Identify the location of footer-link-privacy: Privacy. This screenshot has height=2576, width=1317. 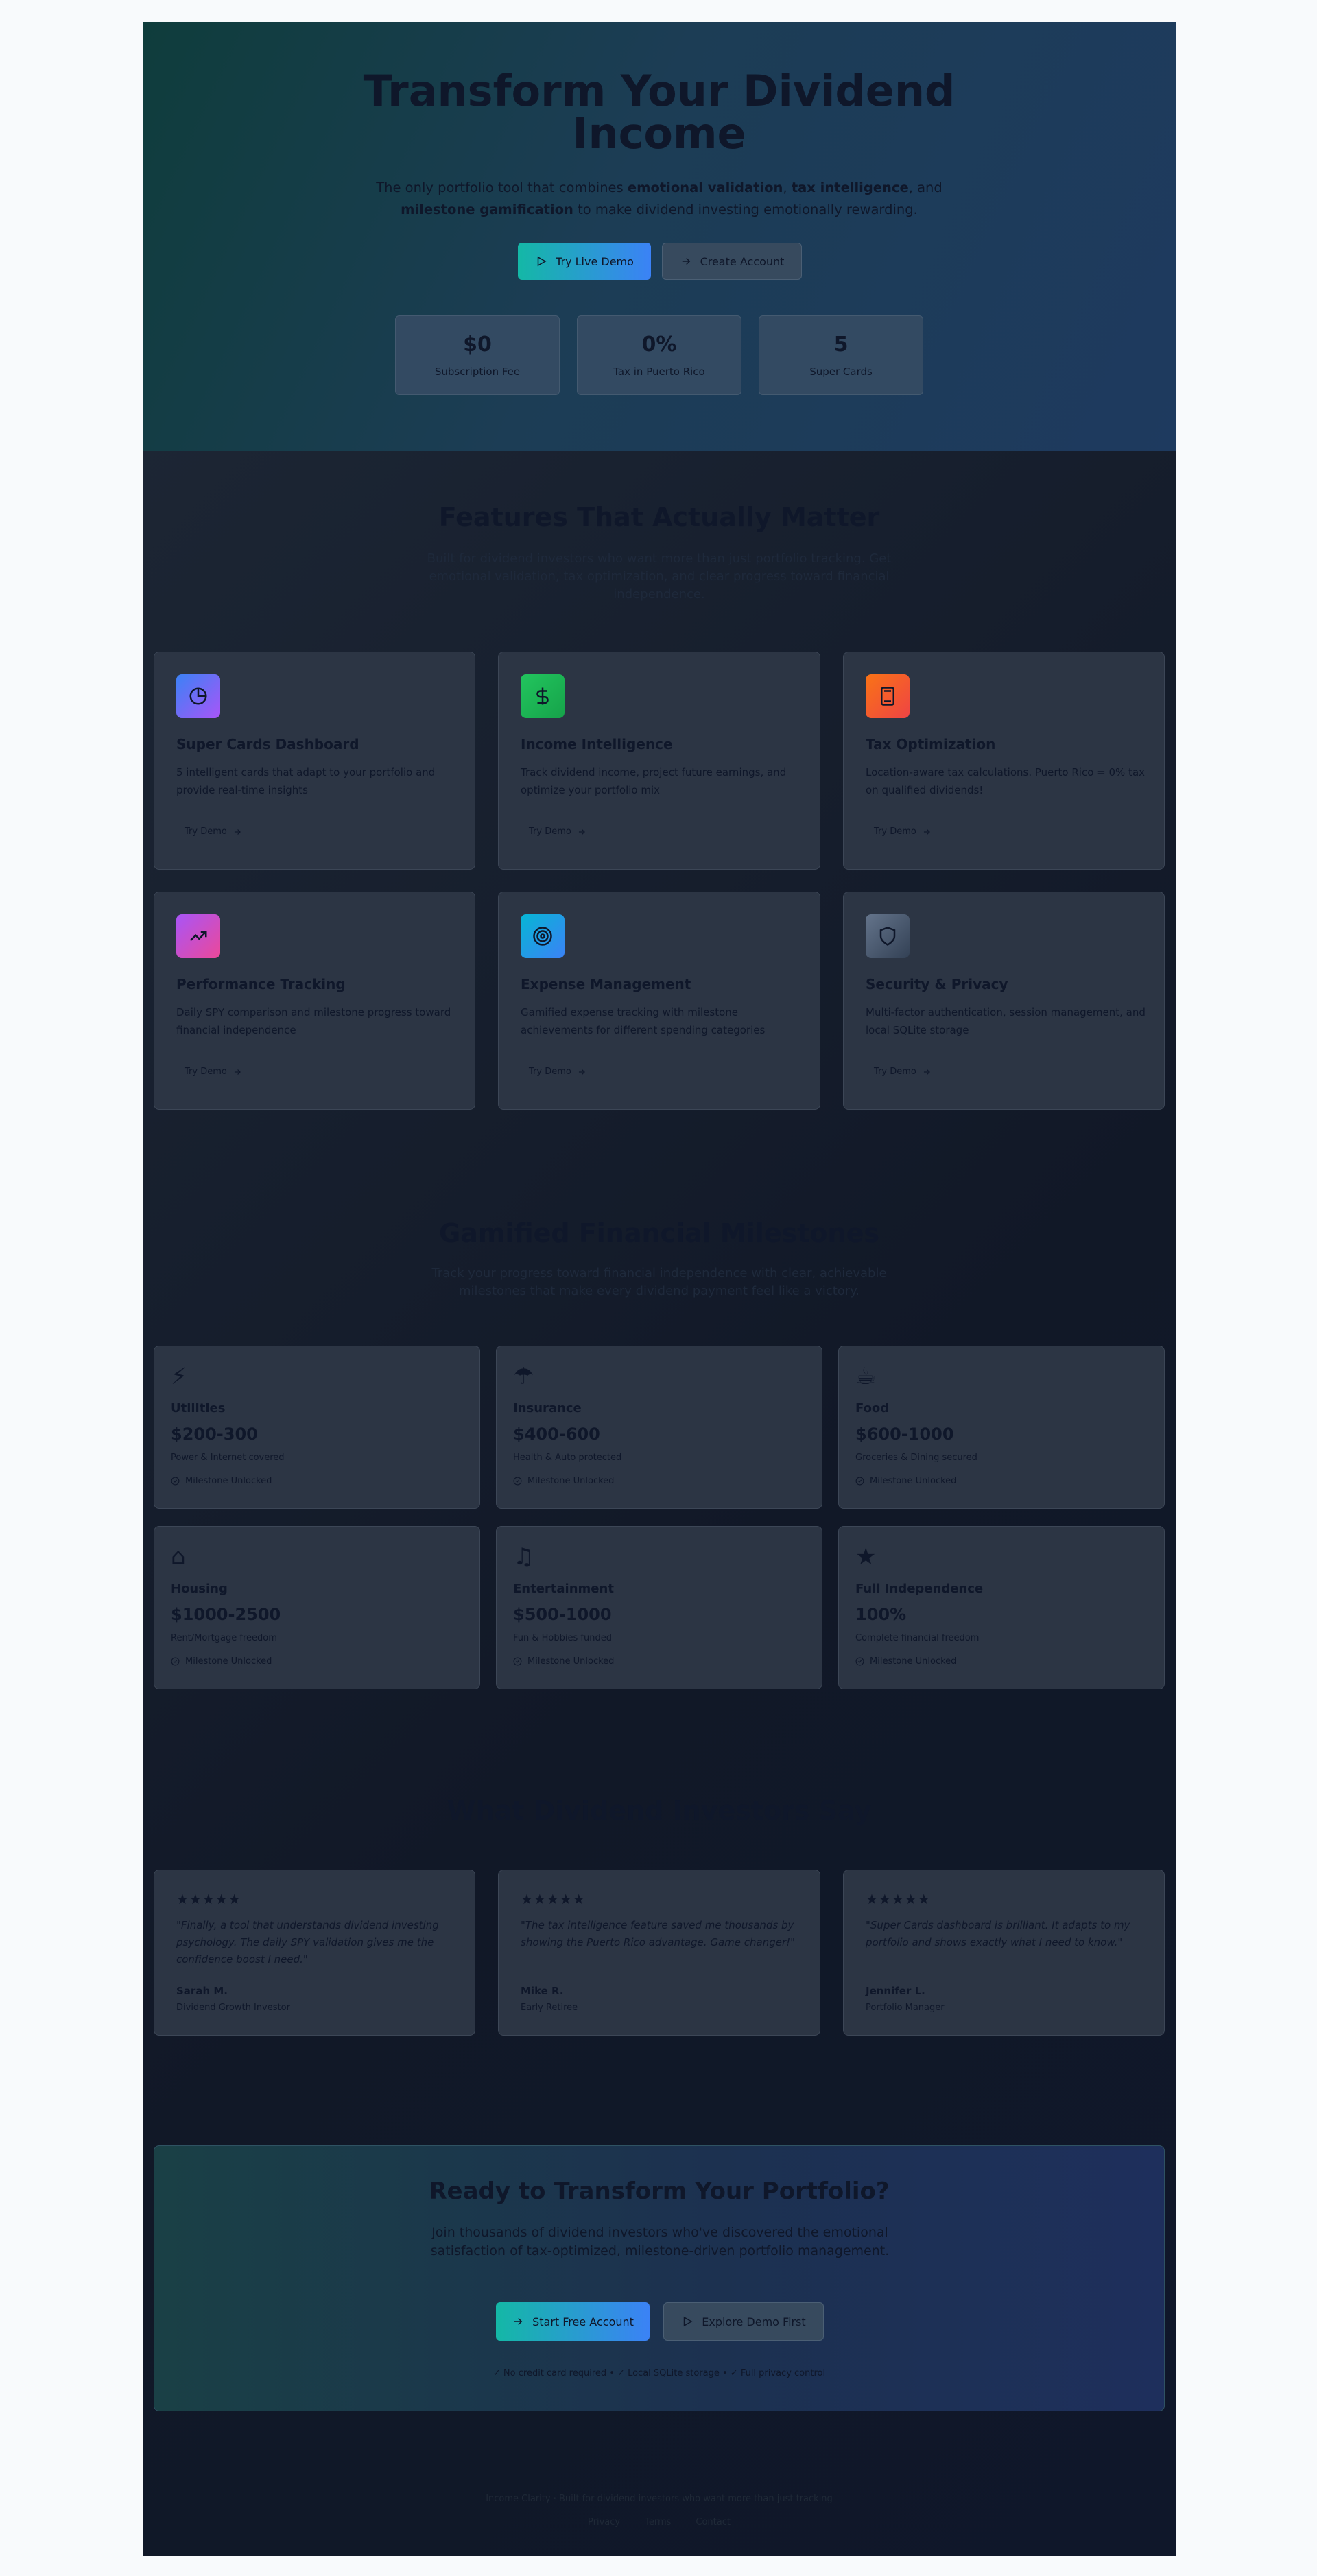
(604, 2522).